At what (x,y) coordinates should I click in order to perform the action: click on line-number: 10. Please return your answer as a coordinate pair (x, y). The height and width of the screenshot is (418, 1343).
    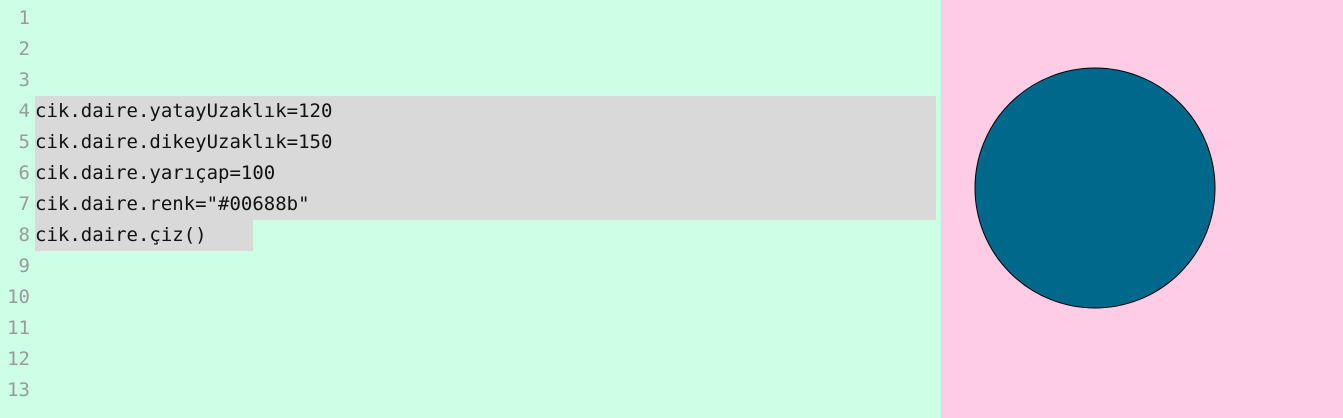
    Looking at the image, I should click on (18, 297).